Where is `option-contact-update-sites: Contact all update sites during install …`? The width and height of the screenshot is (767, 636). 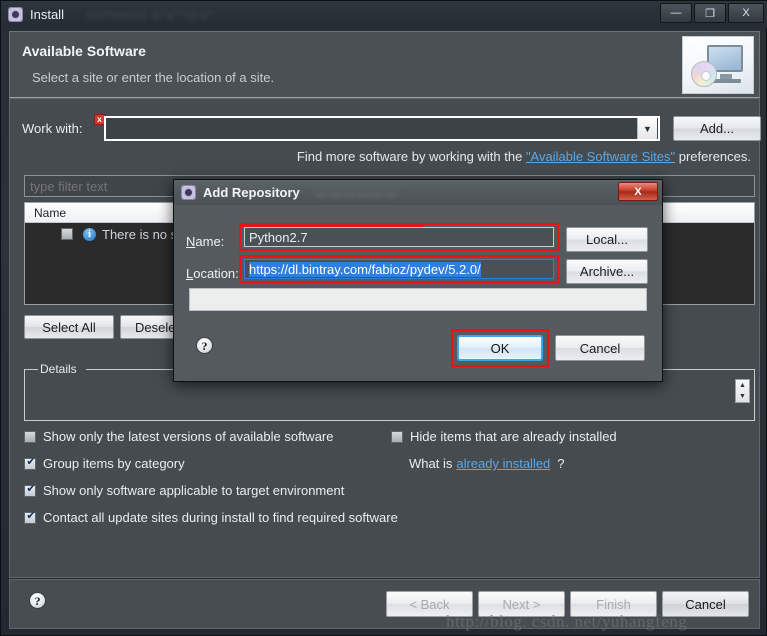
option-contact-update-sites: Contact all update sites during install … is located at coordinates (211, 517).